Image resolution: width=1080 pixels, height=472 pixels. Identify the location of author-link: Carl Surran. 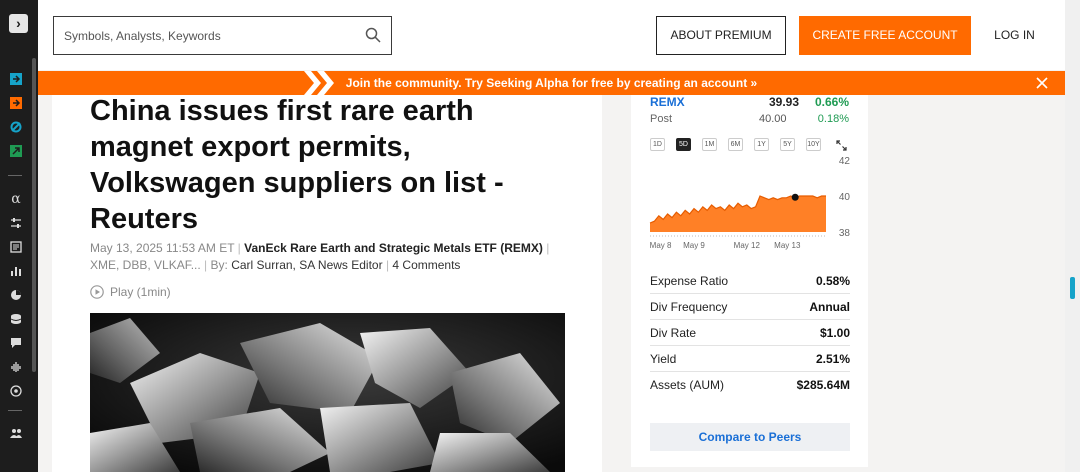
(261, 265).